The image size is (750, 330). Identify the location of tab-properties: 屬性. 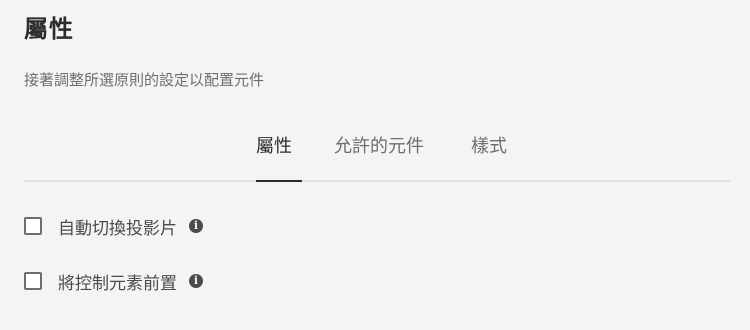
(279, 156).